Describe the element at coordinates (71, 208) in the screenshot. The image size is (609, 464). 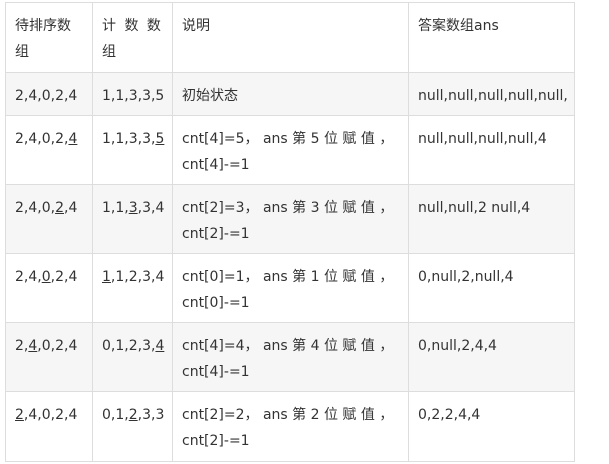
I see `arr-text-after: ,4` at that location.